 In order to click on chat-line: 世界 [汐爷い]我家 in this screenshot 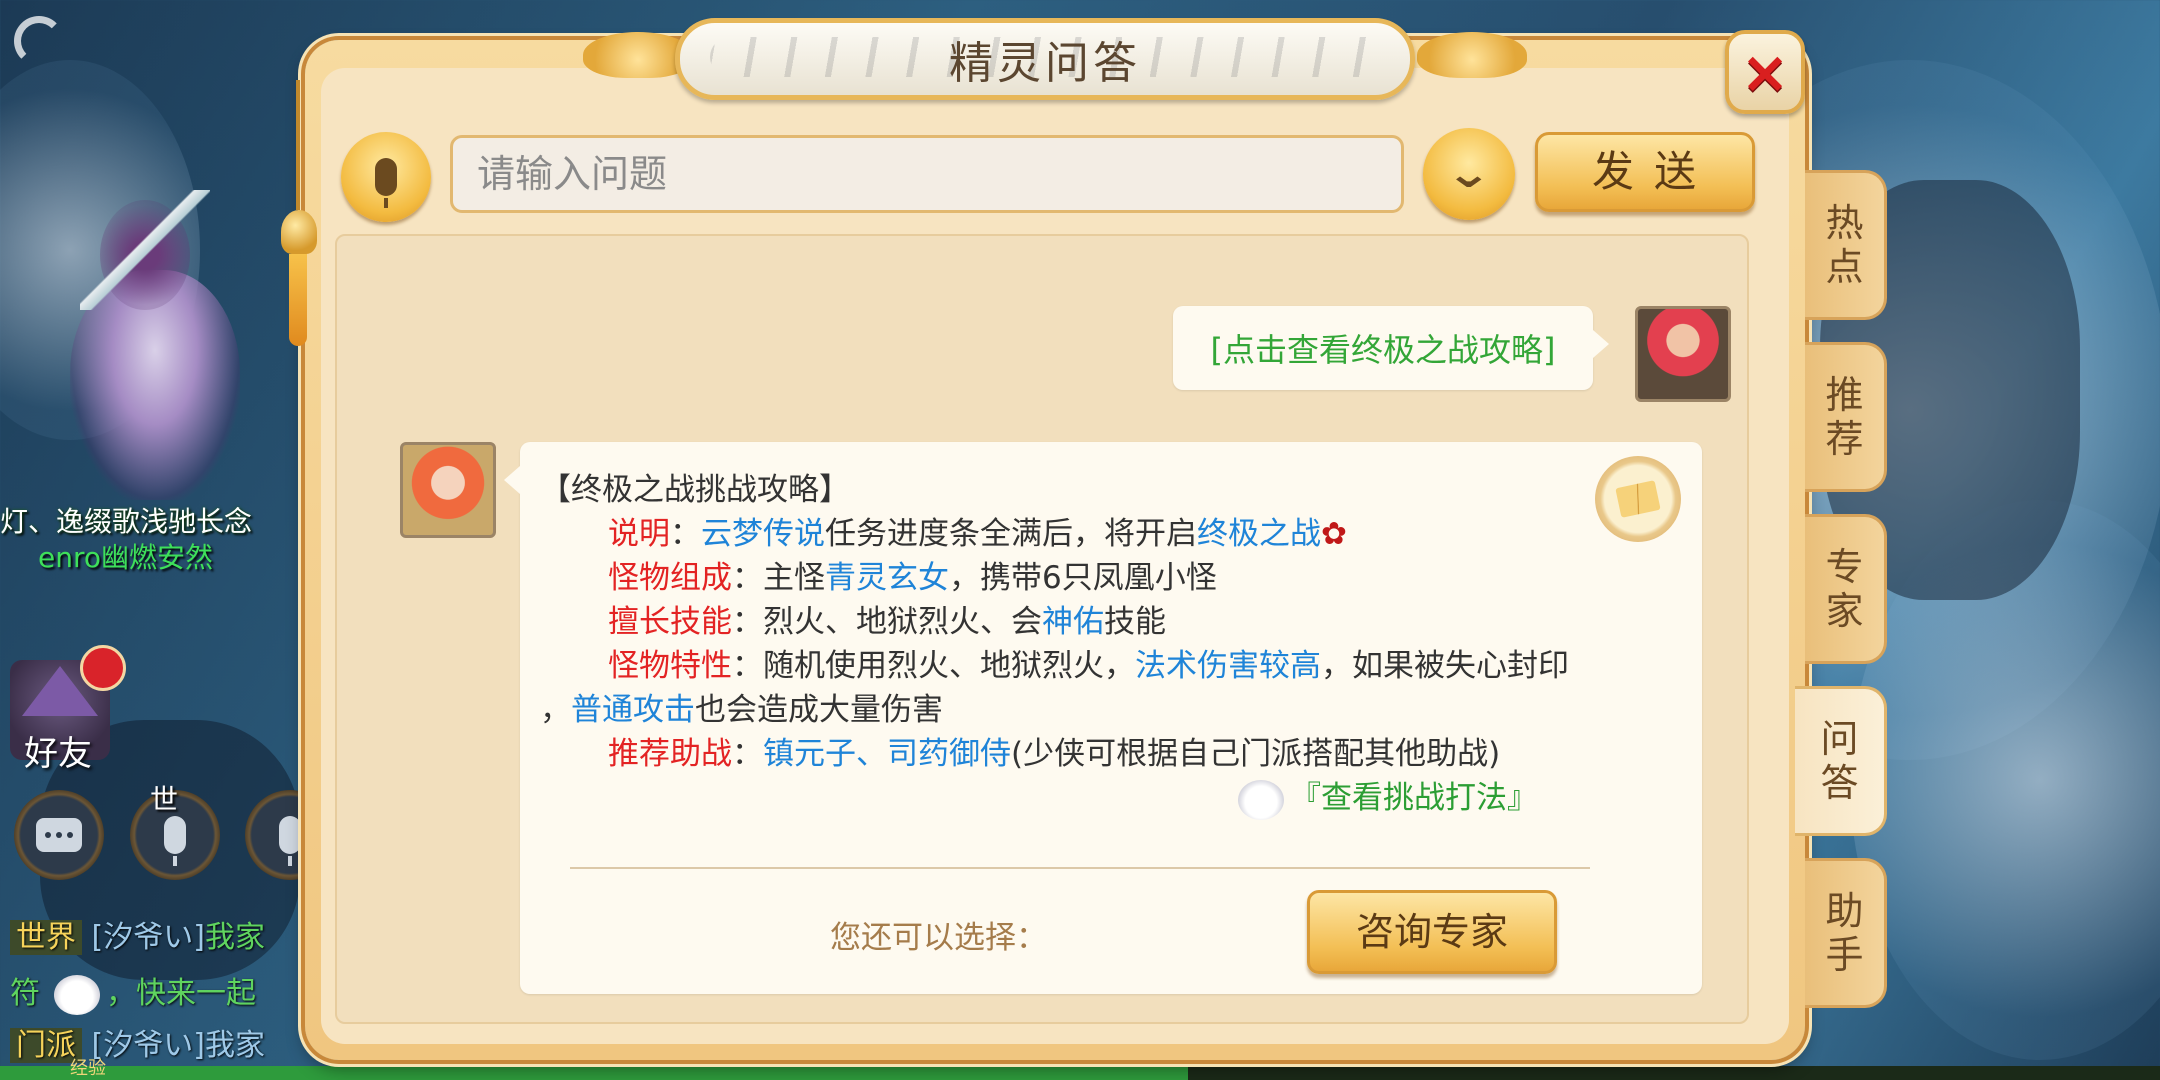, I will do `click(137, 934)`.